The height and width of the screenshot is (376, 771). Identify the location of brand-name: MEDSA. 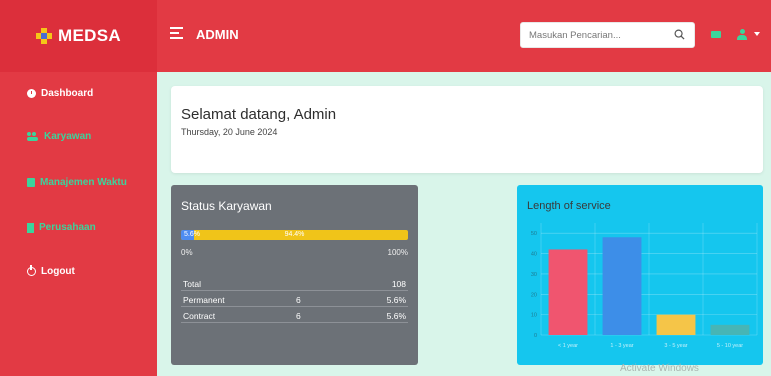
(89, 35).